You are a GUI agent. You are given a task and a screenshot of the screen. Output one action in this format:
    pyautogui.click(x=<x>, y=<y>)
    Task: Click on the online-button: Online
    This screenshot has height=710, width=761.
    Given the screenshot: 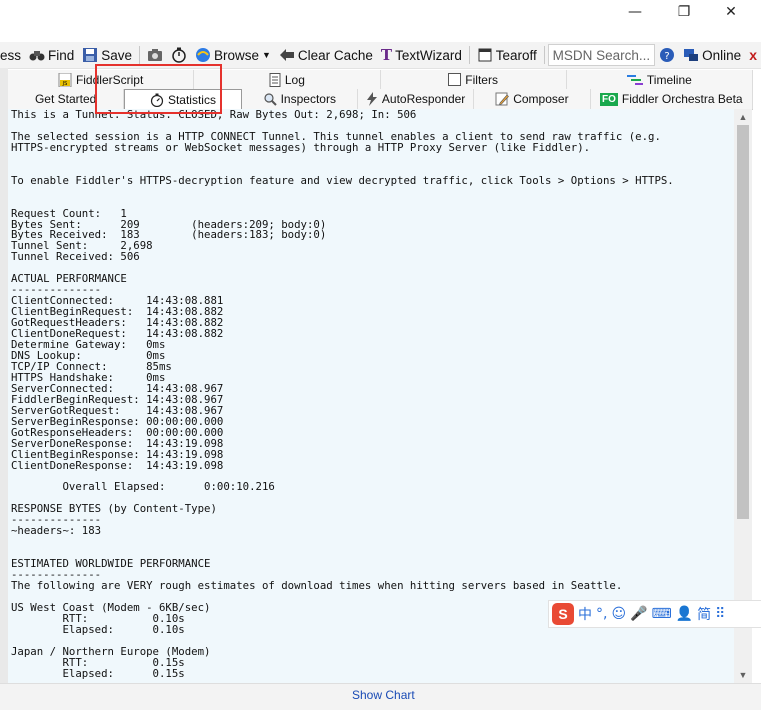 What is the action you would take?
    pyautogui.click(x=712, y=55)
    